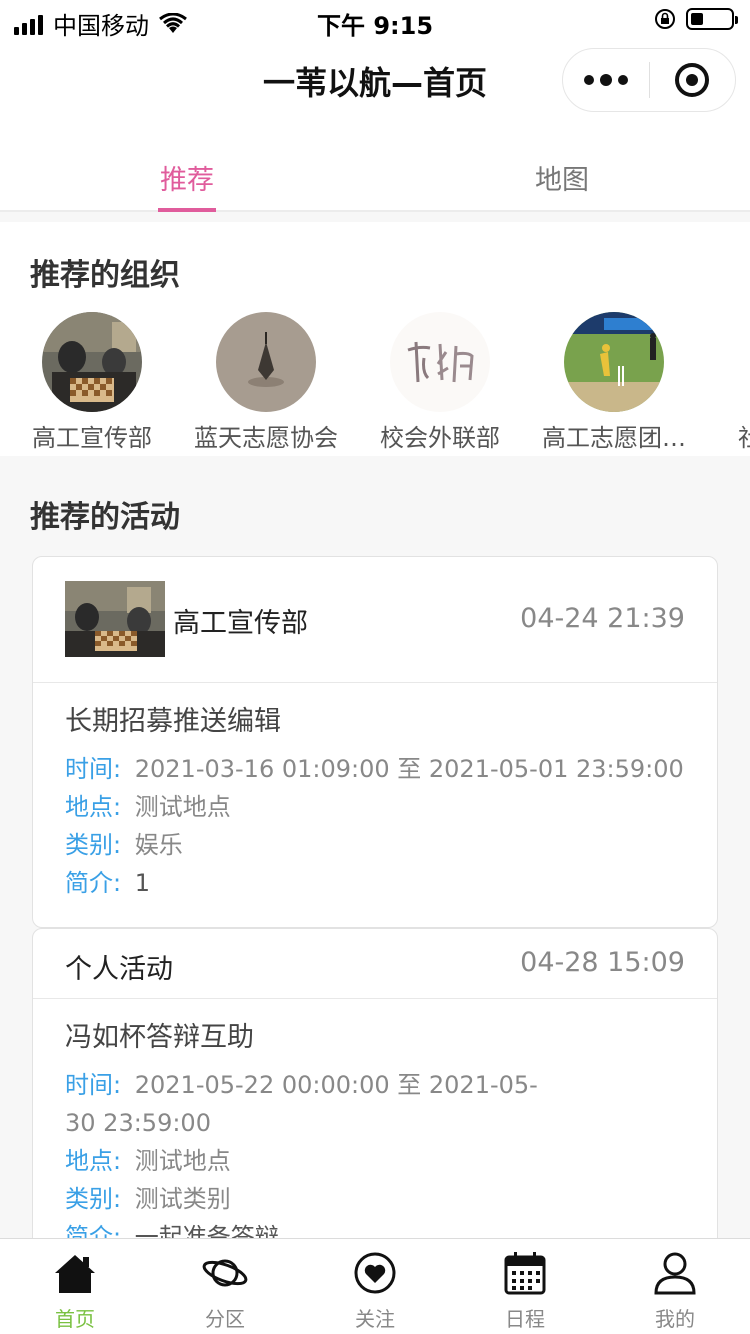 Image resolution: width=750 pixels, height=1334 pixels. I want to click on activity-title: 长期招募推送编辑, so click(173, 721).